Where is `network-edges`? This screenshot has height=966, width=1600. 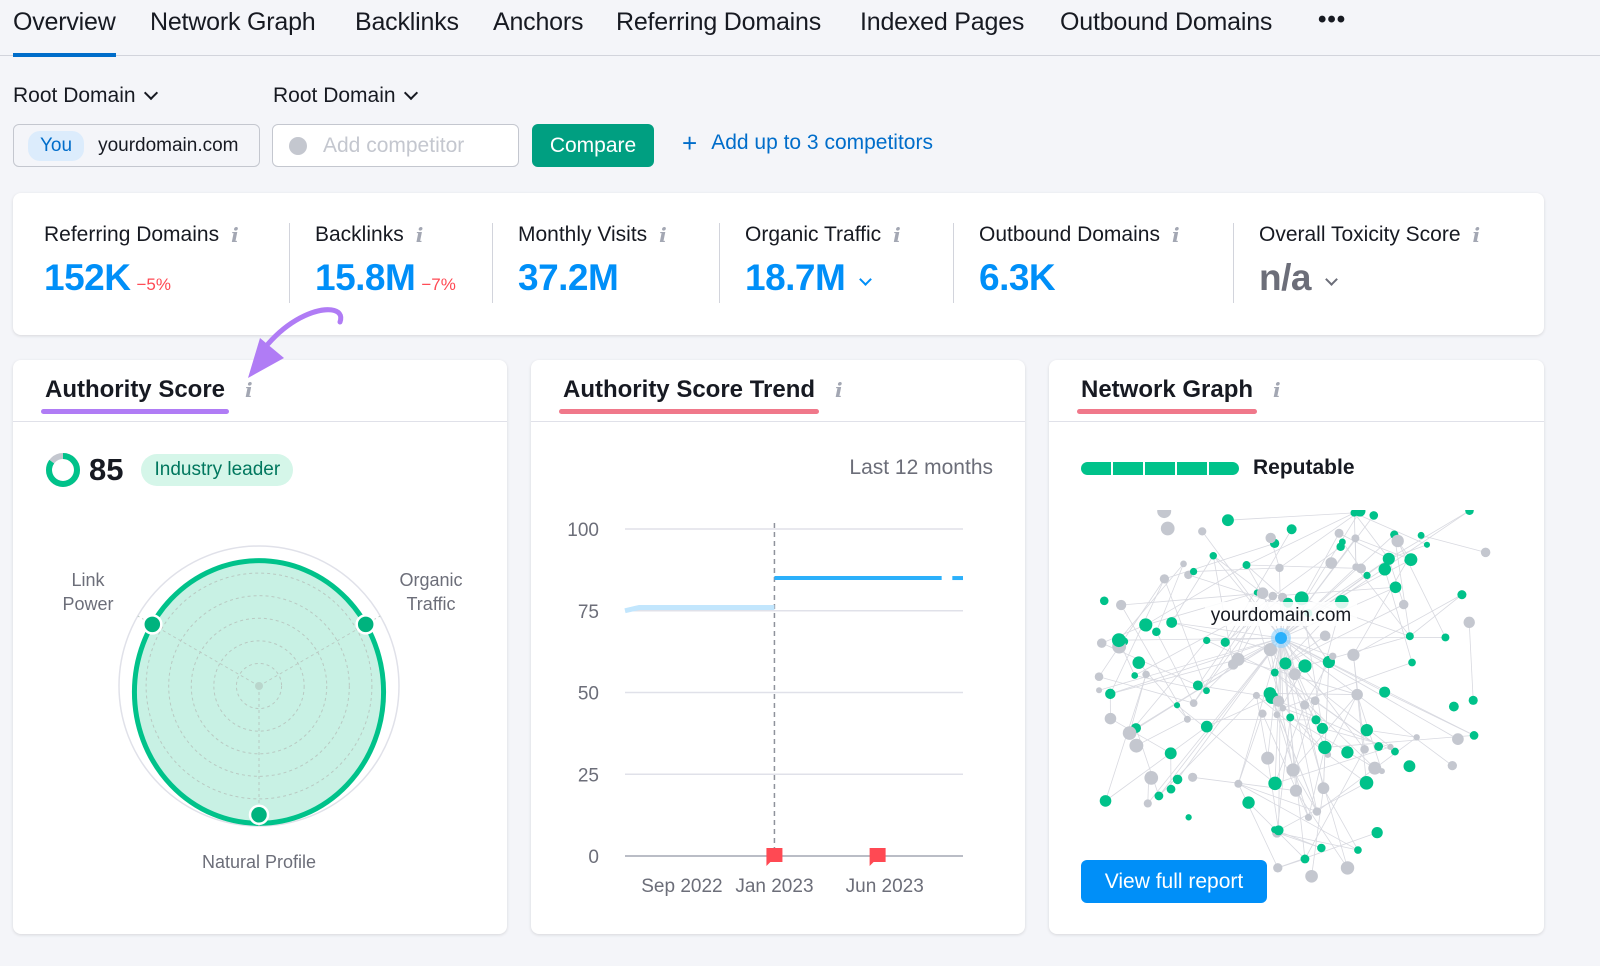 network-edges is located at coordinates (1292, 693).